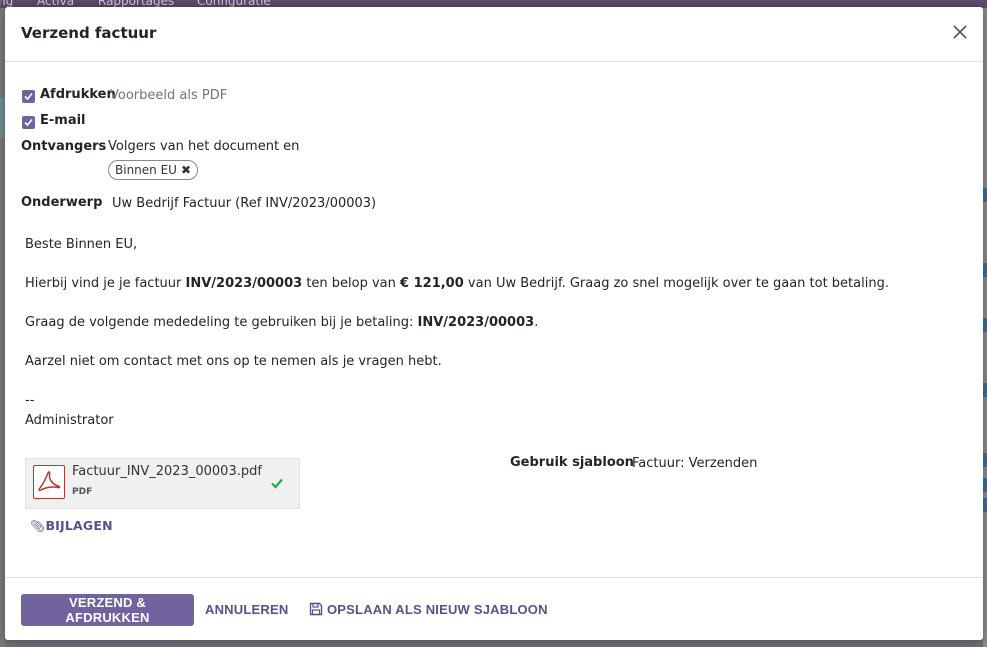  I want to click on remove-tag-icon: ✖, so click(186, 170).